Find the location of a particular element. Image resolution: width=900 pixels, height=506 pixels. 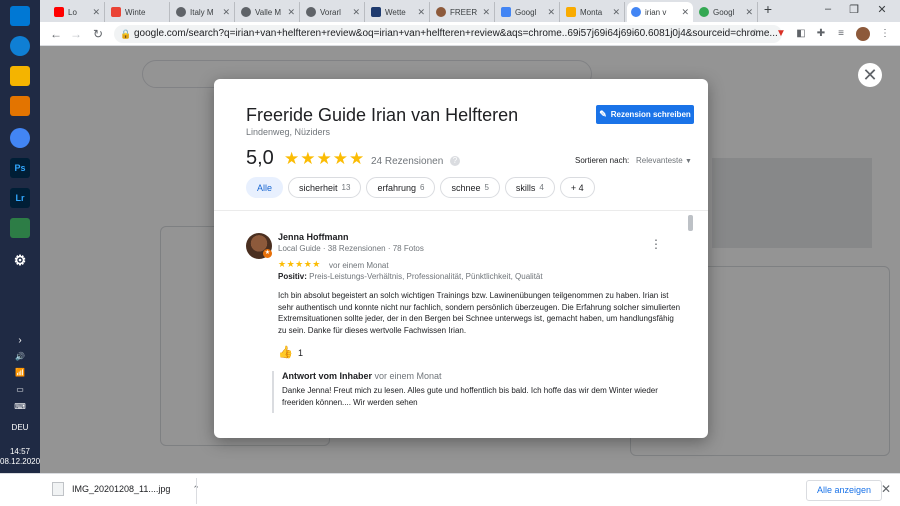

browser-tab: Valle M ✕ is located at coordinates (268, 12).